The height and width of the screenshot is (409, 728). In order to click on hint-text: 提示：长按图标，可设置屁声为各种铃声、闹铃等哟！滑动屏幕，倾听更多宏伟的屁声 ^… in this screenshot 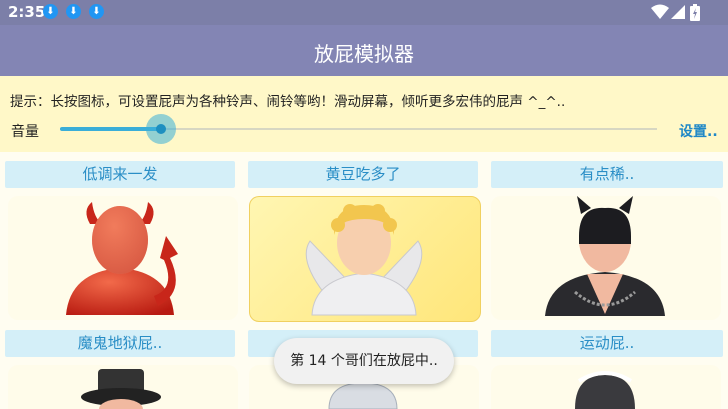, I will do `click(288, 102)`.